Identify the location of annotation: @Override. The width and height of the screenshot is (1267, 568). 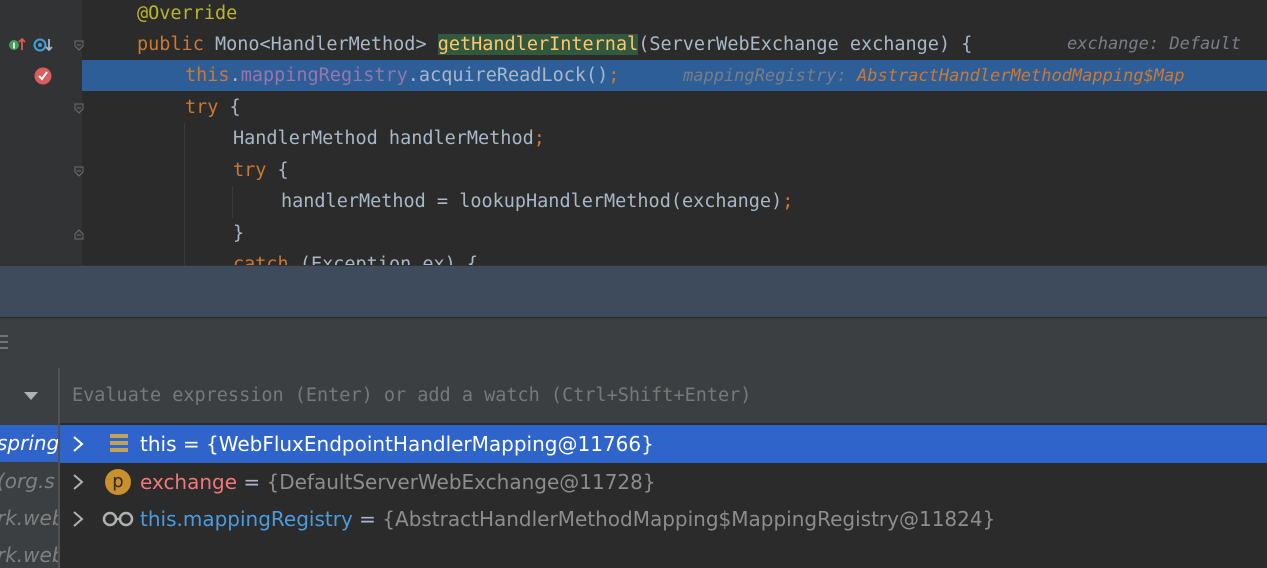
(187, 13).